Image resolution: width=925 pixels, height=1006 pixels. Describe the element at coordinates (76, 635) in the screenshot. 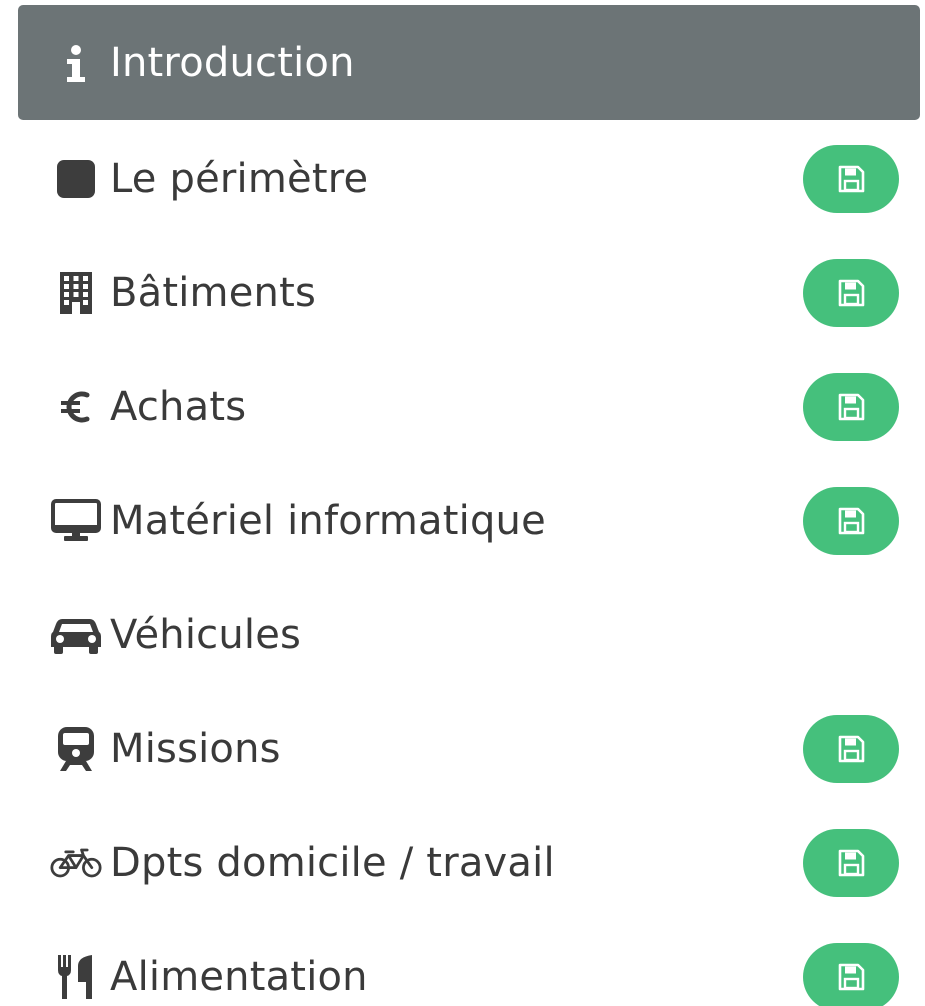

I see `car-icon` at that location.